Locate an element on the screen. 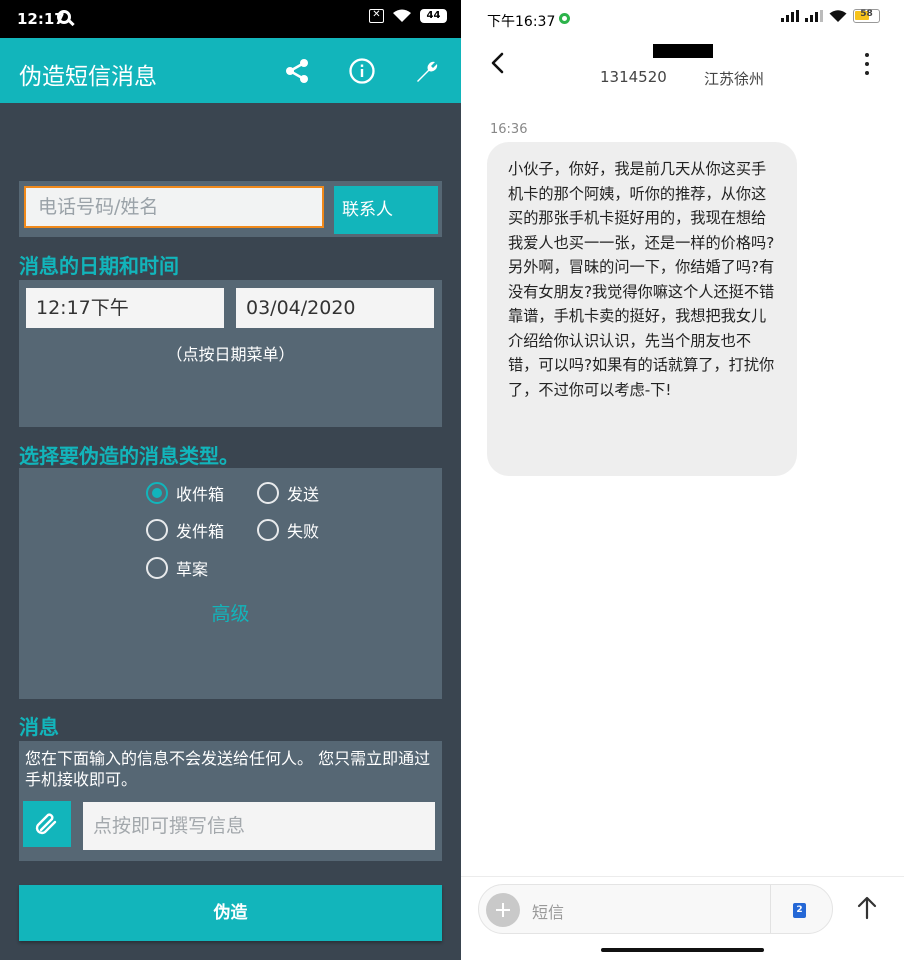  info-icon is located at coordinates (362, 71).